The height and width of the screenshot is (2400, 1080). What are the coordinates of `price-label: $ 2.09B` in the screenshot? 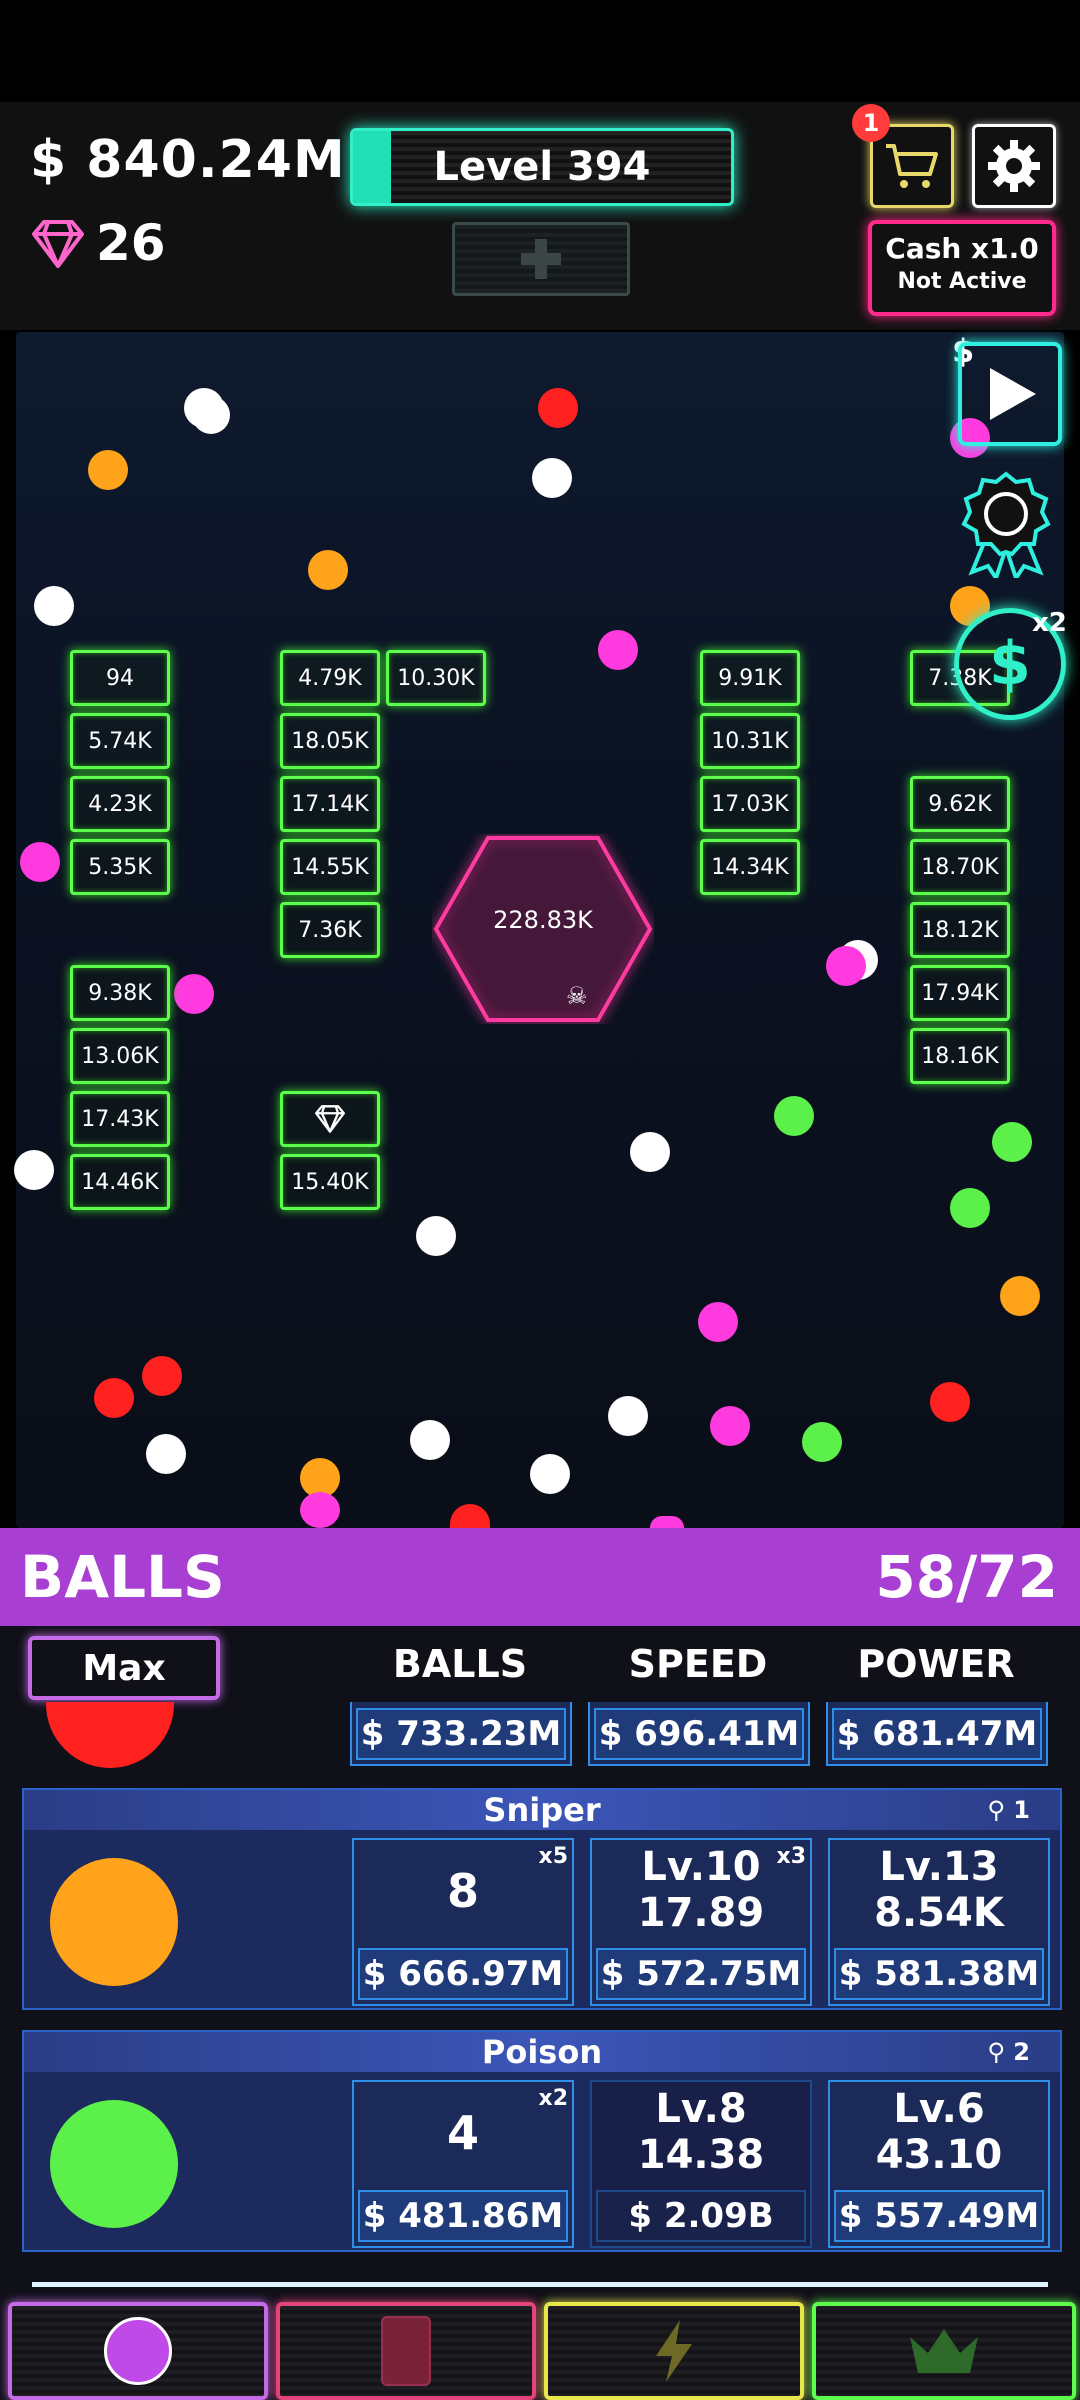 It's located at (701, 2216).